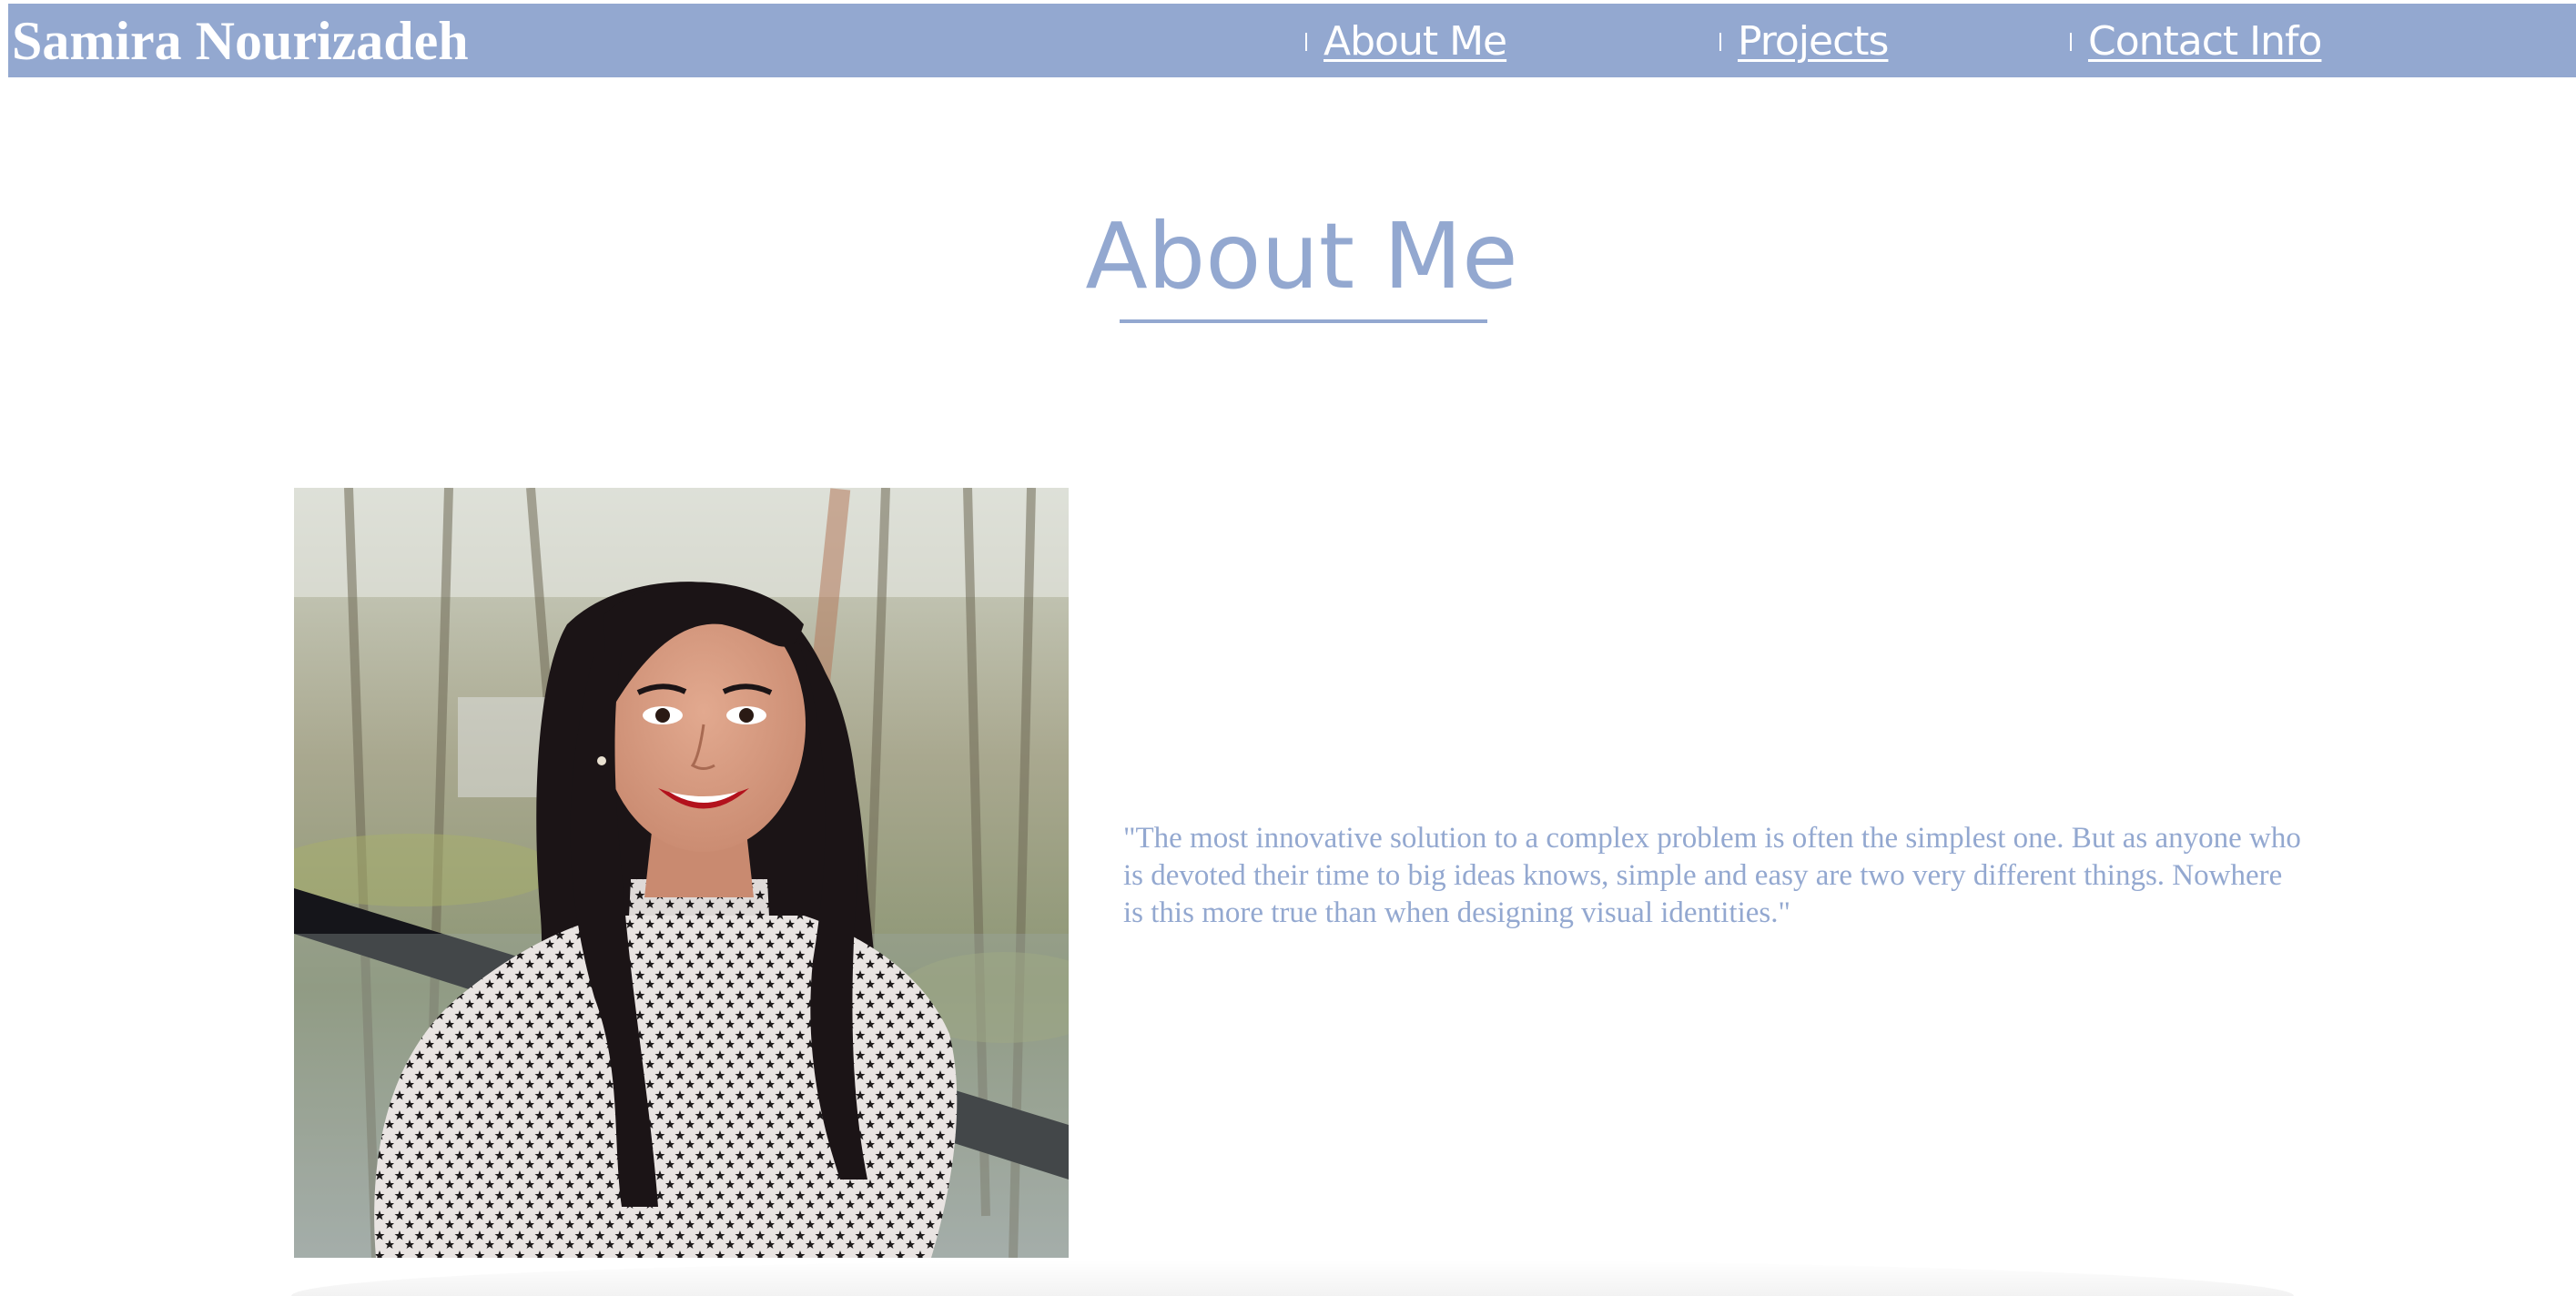 The height and width of the screenshot is (1296, 2576). I want to click on nav-link-contact-info: Contact Info, so click(2205, 42).